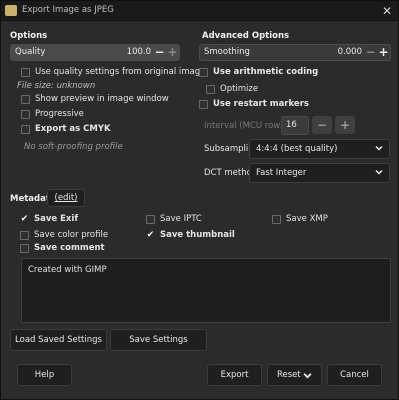  Describe the element at coordinates (197, 235) in the screenshot. I see `save-thumbnail-label: Save thumbnail` at that location.